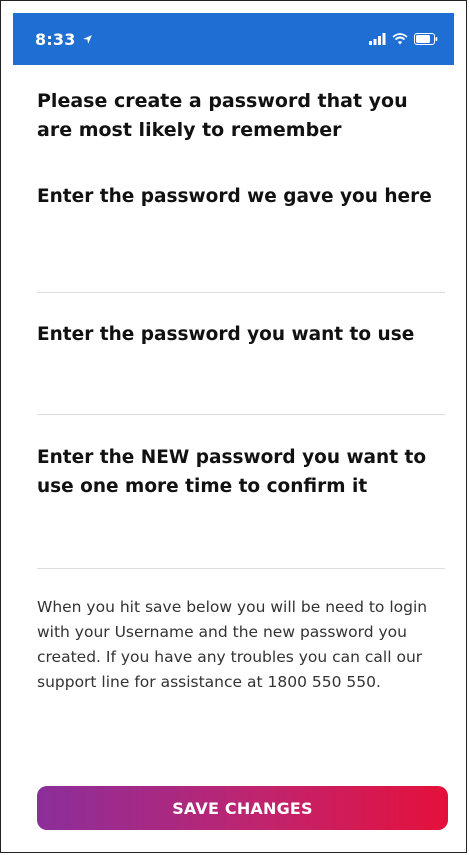 Image resolution: width=469 pixels, height=855 pixels. Describe the element at coordinates (241, 532) in the screenshot. I see `confirm-password-input` at that location.